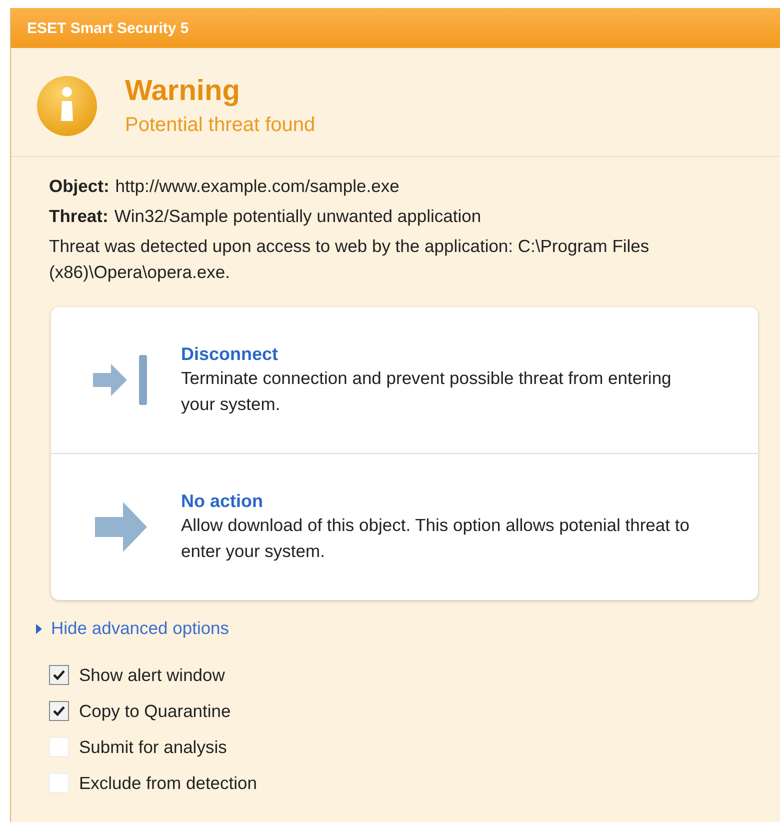 The image size is (780, 822). What do you see at coordinates (407, 628) in the screenshot?
I see `advanced-options-link: Hide advanced options` at bounding box center [407, 628].